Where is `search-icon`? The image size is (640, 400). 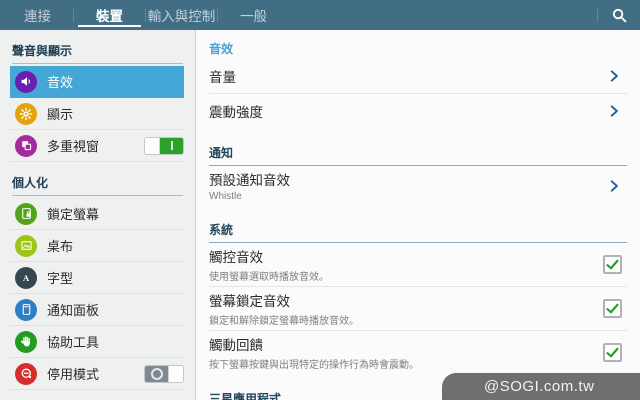
search-icon is located at coordinates (619, 15).